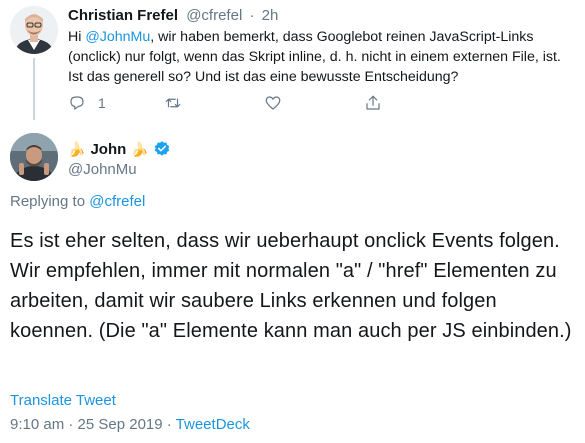 Image resolution: width=585 pixels, height=443 pixels. Describe the element at coordinates (63, 400) in the screenshot. I see `translate-tweet-link: Translate Tweet` at that location.